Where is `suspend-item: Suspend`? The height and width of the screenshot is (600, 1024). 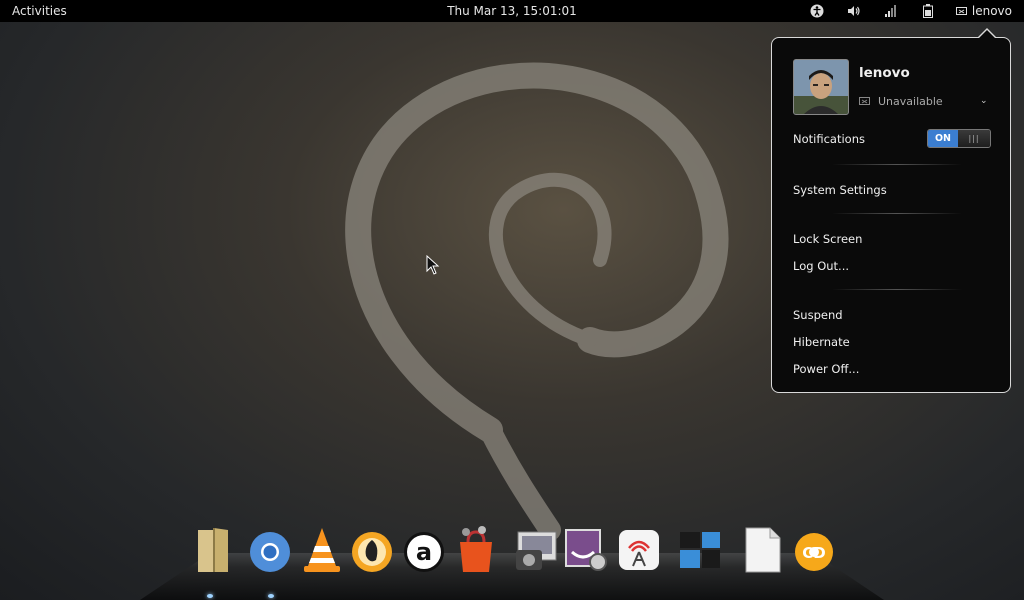 suspend-item: Suspend is located at coordinates (818, 315).